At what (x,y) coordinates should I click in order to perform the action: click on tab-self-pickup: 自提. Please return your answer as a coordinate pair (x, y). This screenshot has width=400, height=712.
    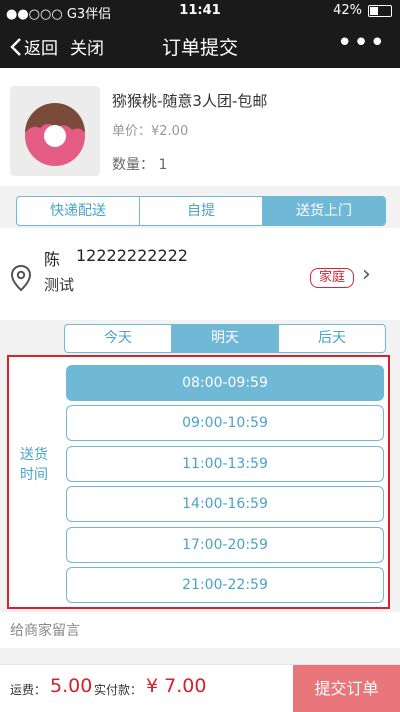
    Looking at the image, I should click on (200, 211).